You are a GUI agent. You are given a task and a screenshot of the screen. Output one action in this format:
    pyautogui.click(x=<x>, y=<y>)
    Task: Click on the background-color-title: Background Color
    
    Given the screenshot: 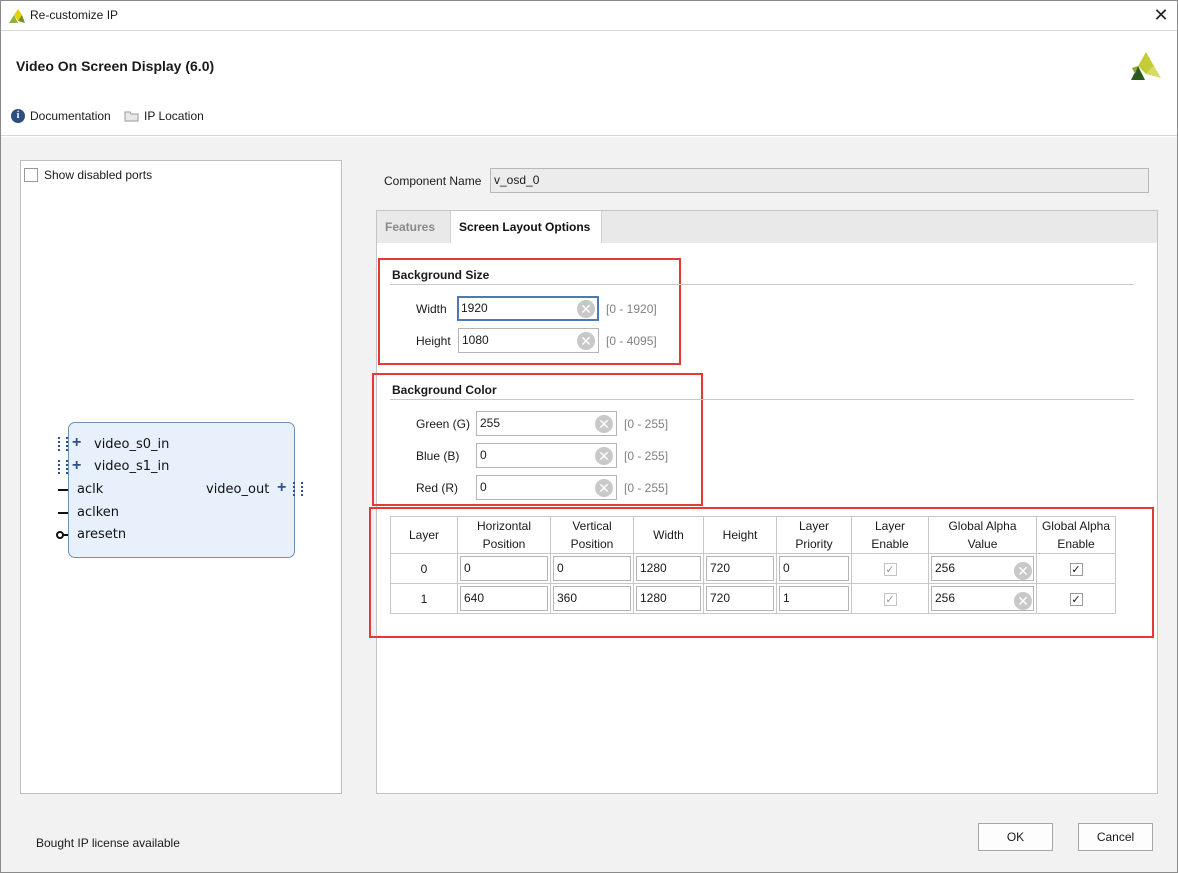 What is the action you would take?
    pyautogui.click(x=444, y=390)
    